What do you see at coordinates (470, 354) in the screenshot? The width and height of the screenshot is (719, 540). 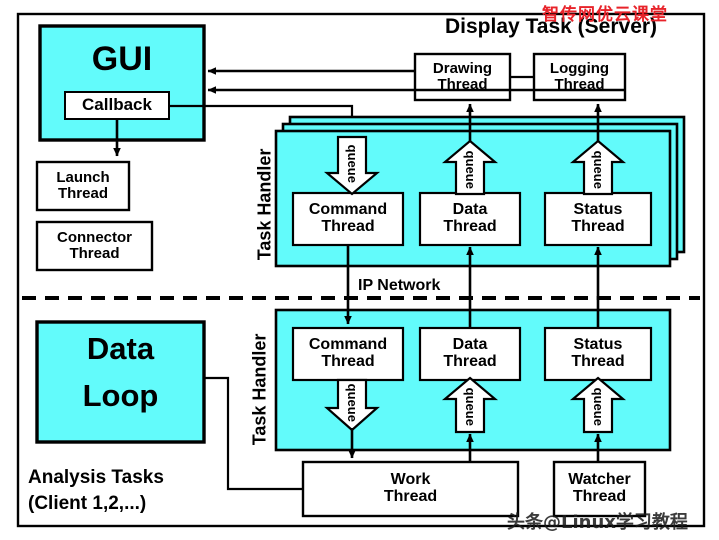 I see `client-data-thread-box` at bounding box center [470, 354].